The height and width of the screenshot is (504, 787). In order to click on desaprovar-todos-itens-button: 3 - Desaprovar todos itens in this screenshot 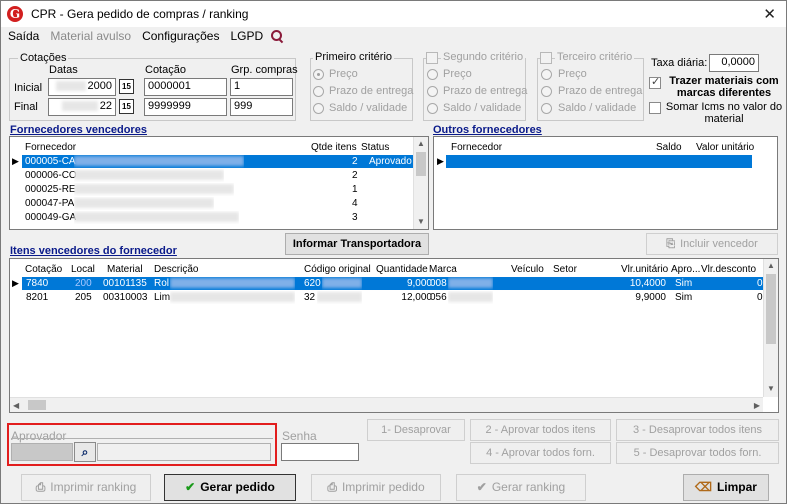, I will do `click(697, 430)`.